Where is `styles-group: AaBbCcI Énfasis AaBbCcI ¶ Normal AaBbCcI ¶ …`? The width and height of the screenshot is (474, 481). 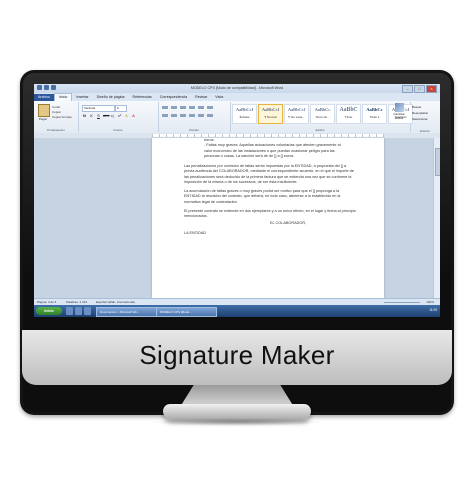
styles-group: AaBbCcI Énfasis AaBbCcI ¶ Normal AaBbCcI ¶ … is located at coordinates (321, 117).